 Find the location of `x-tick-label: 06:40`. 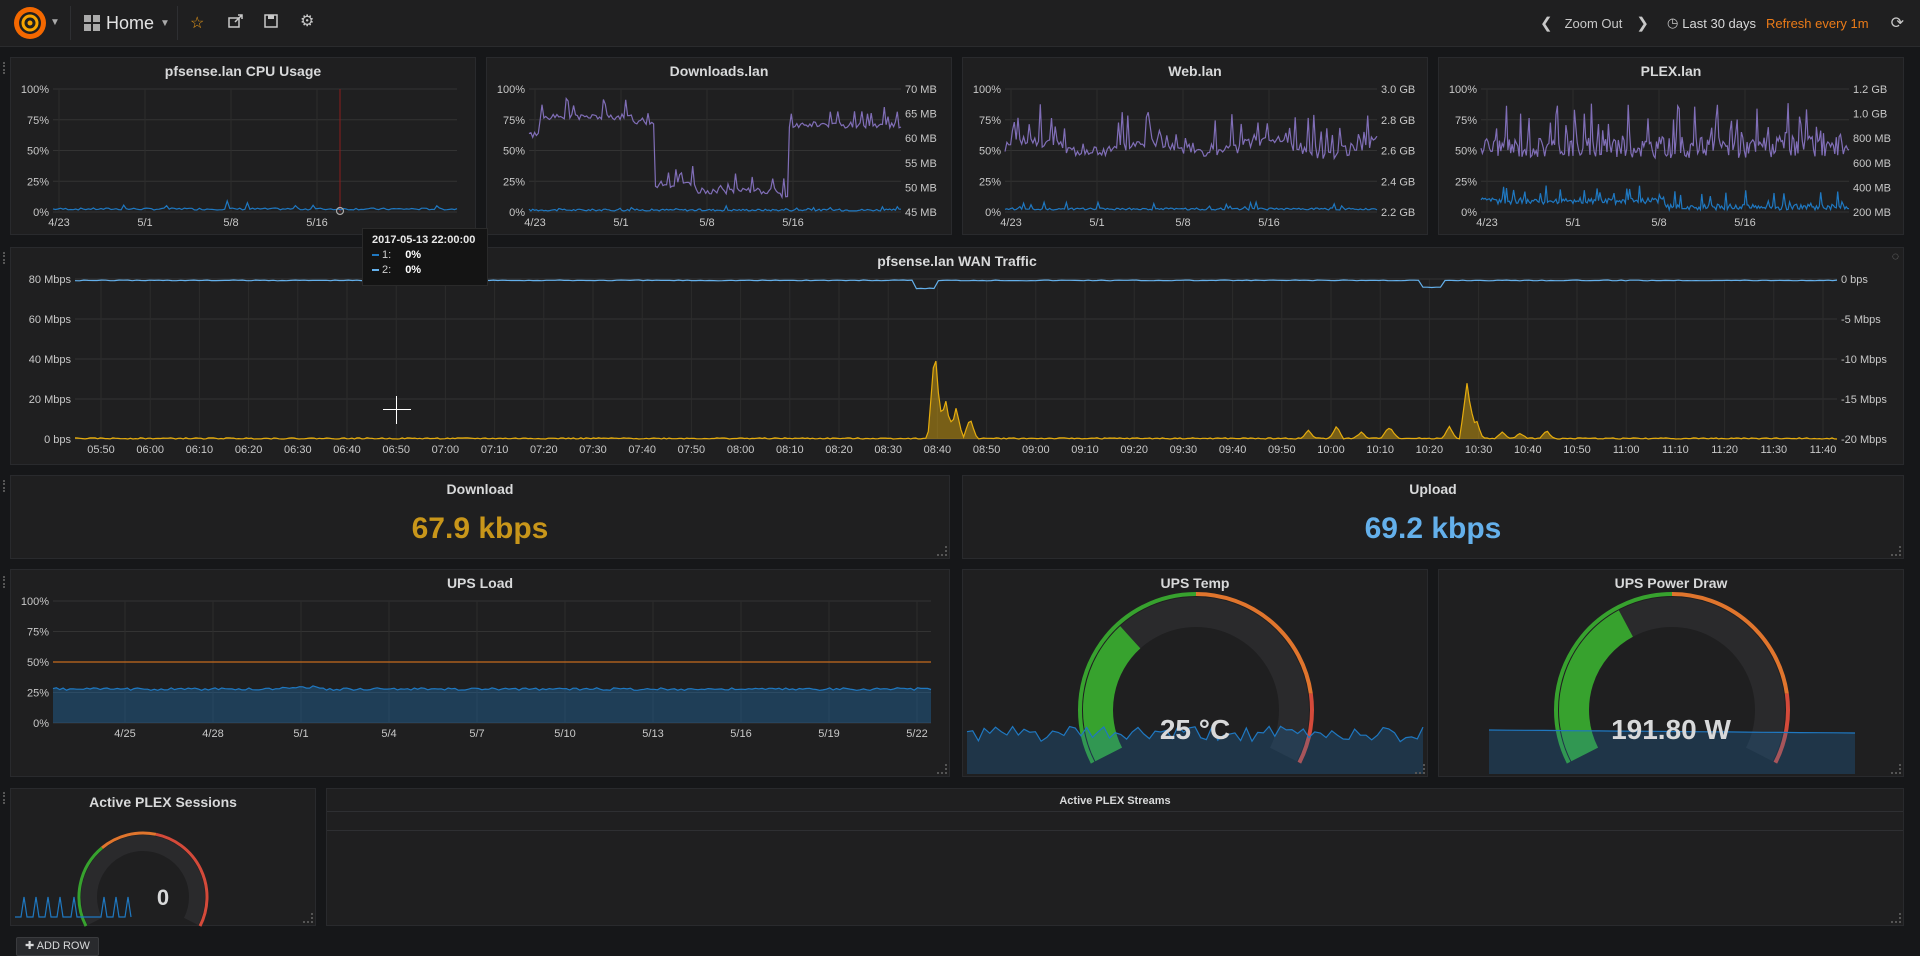

x-tick-label: 06:40 is located at coordinates (347, 450).